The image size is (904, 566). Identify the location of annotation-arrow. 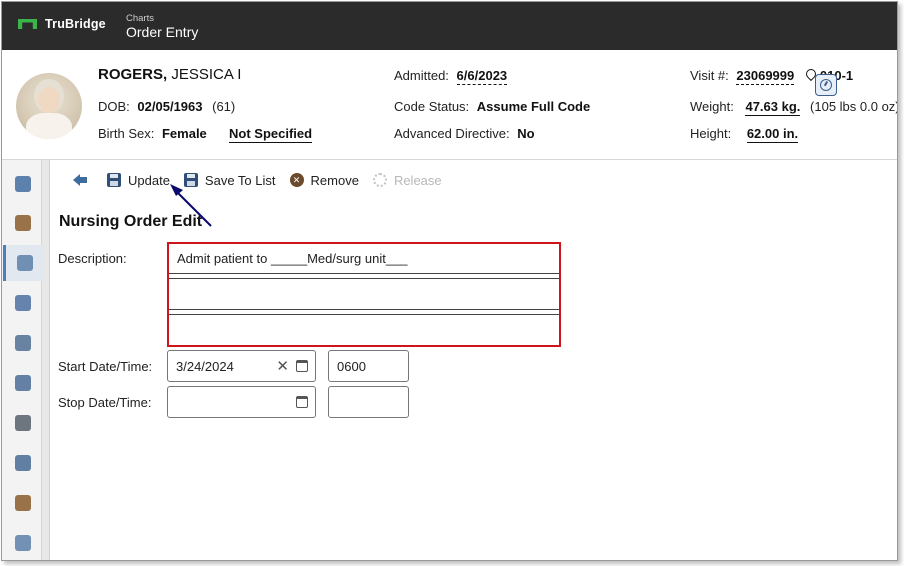
(191, 205).